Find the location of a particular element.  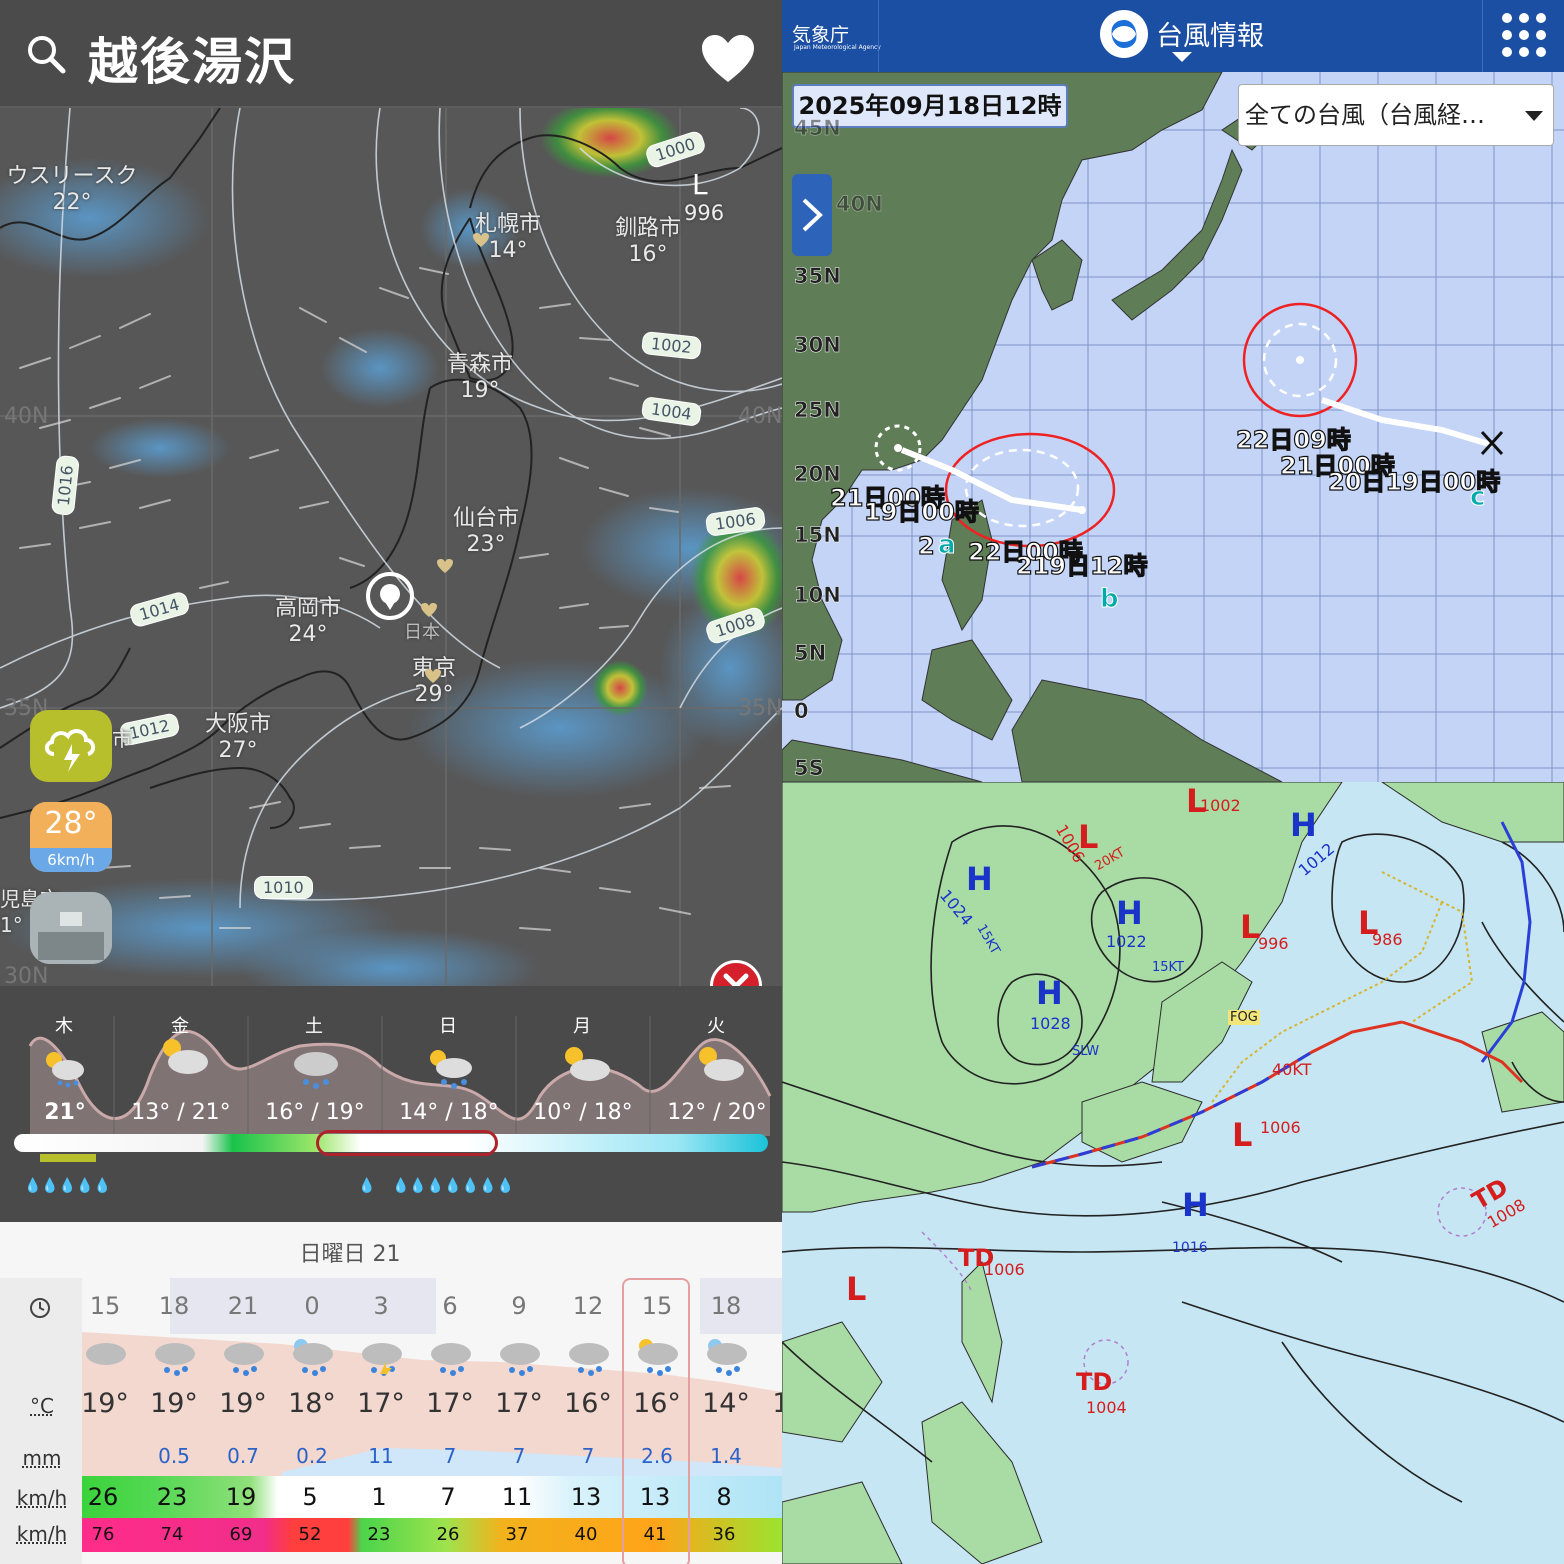

side-panel-toggle is located at coordinates (812, 215).